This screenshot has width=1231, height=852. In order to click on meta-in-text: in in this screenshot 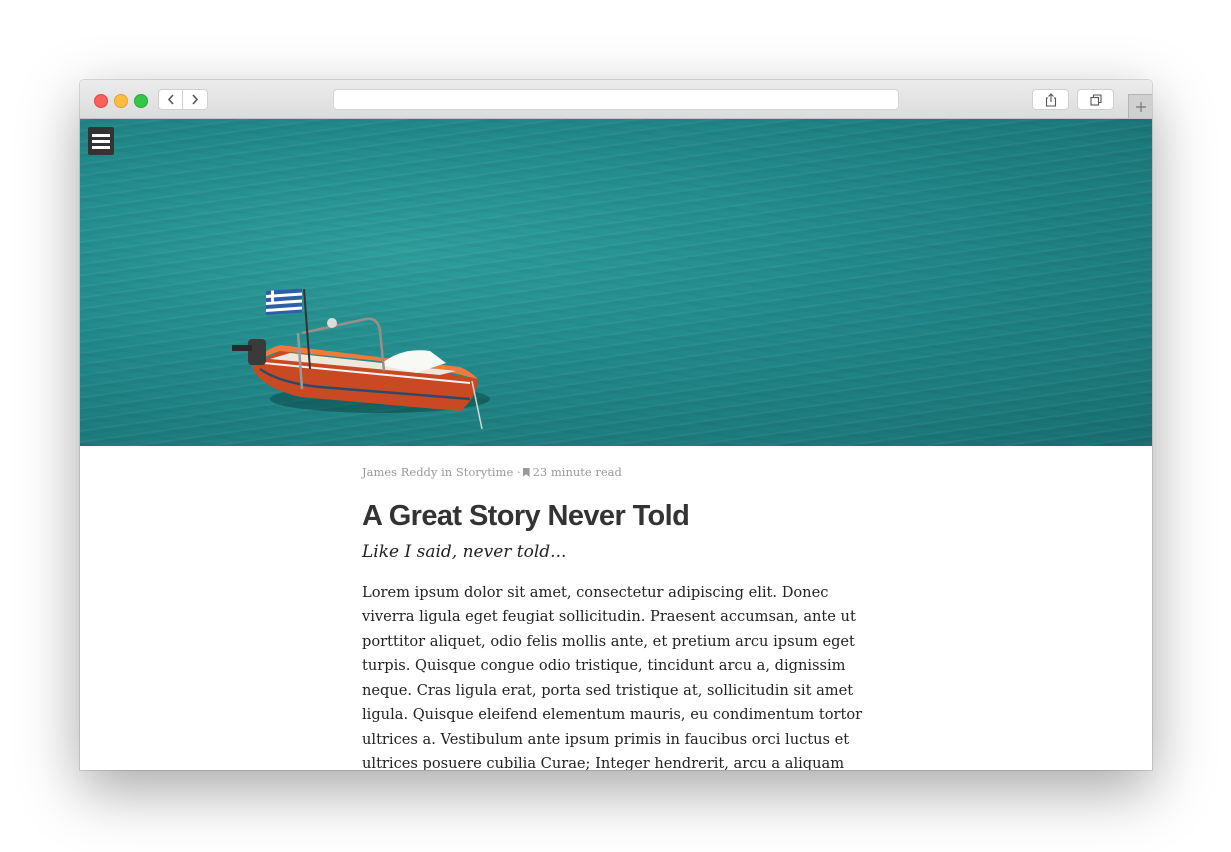, I will do `click(447, 472)`.